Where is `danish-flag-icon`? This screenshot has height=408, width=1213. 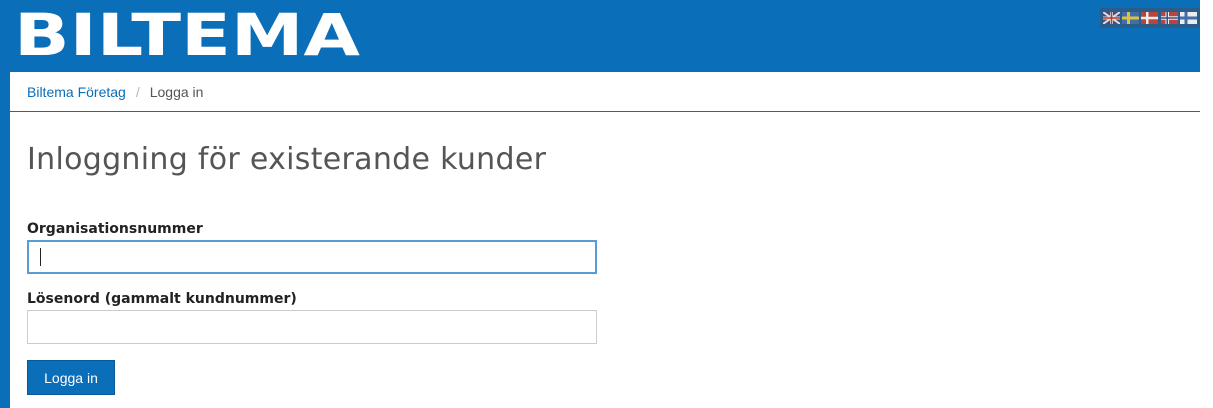
danish-flag-icon is located at coordinates (1150, 18).